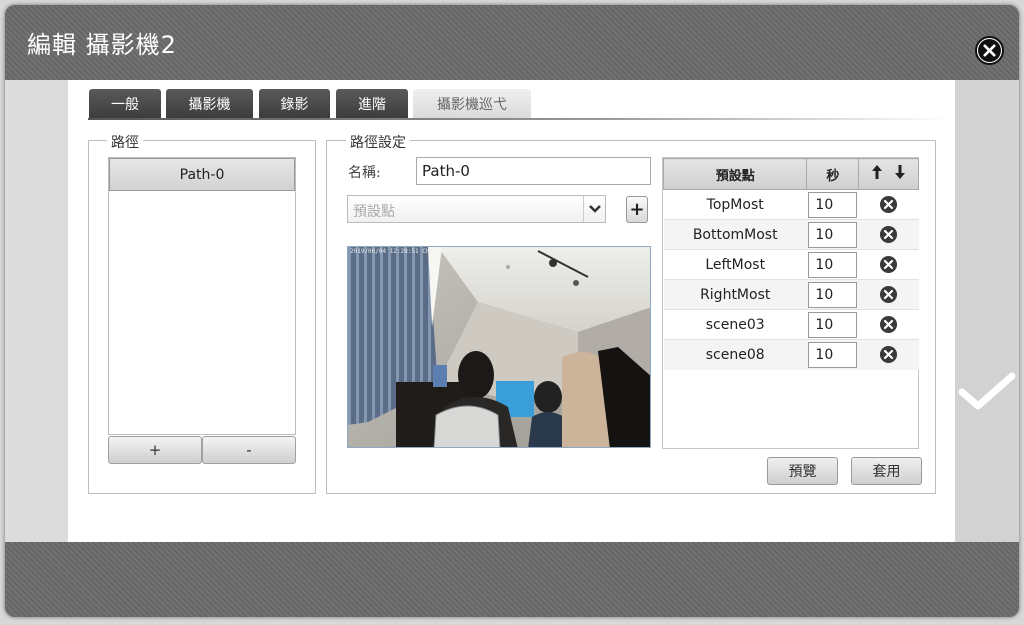 This screenshot has width=1024, height=625. What do you see at coordinates (364, 173) in the screenshot?
I see `name-label: 名稱:` at bounding box center [364, 173].